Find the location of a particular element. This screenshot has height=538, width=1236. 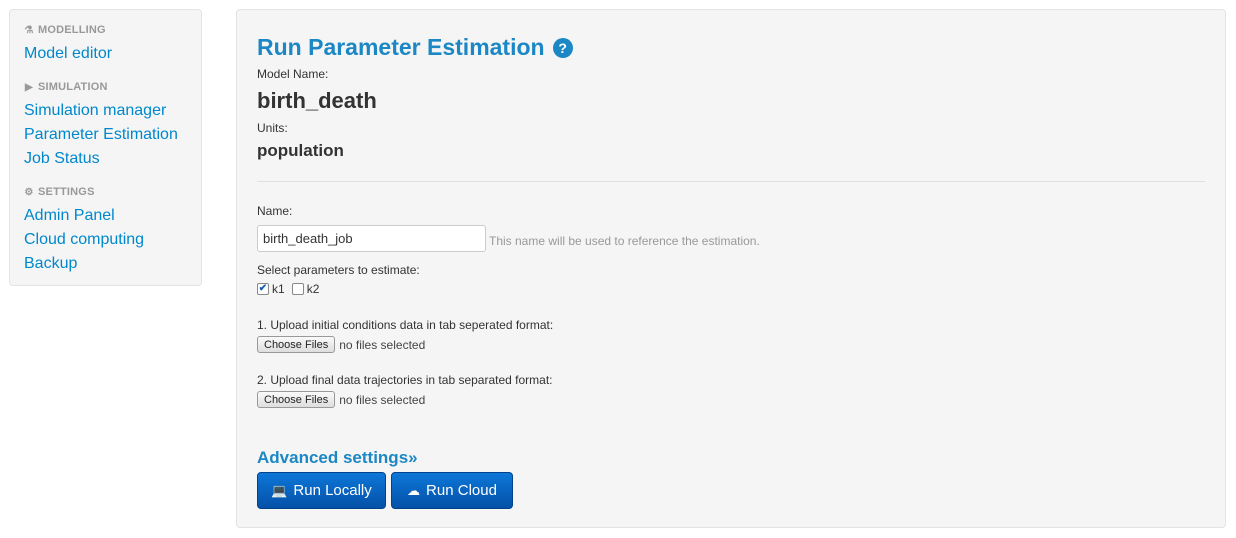

name-input is located at coordinates (371, 238).